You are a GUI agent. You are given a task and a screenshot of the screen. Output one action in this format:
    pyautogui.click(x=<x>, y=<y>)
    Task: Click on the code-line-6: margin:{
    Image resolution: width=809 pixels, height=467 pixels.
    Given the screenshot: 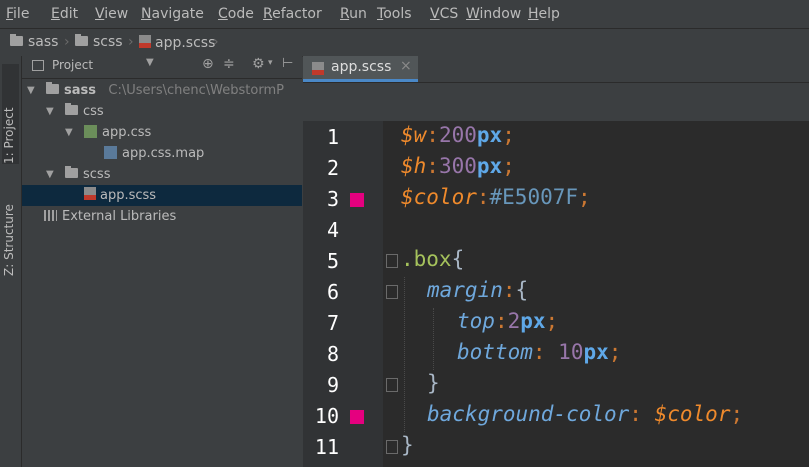 What is the action you would take?
    pyautogui.click(x=478, y=290)
    